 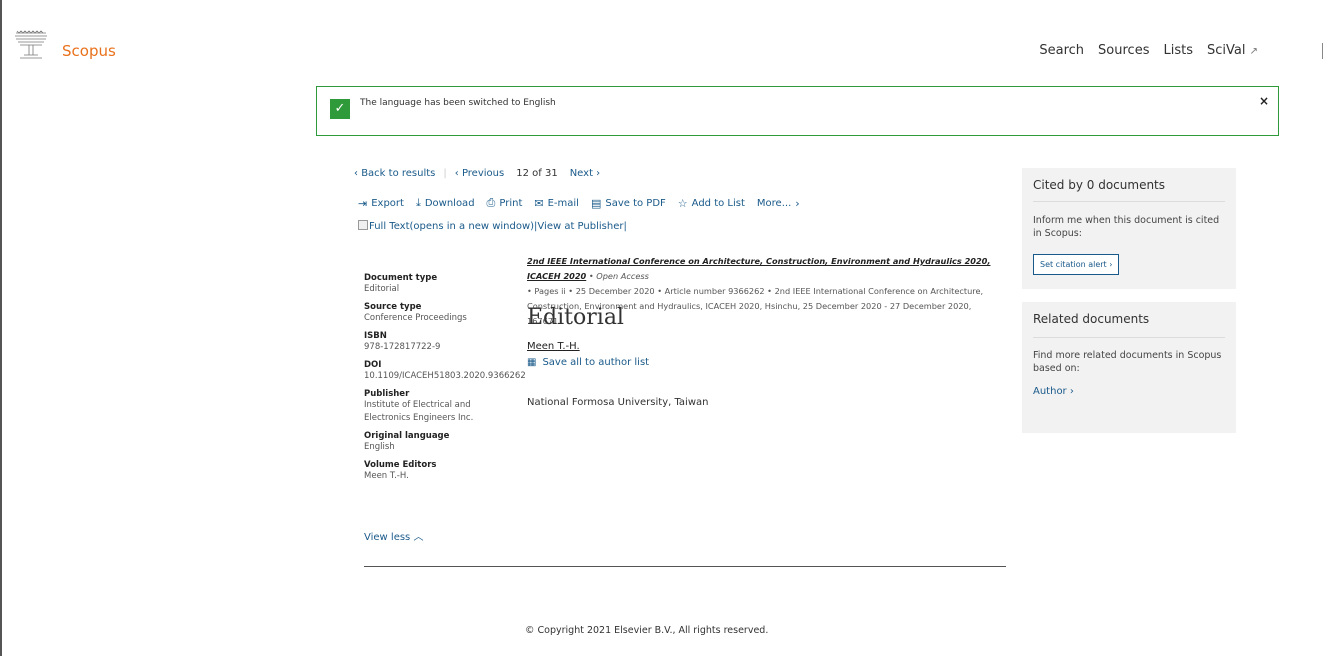 What do you see at coordinates (1091, 319) in the screenshot?
I see `related-documents-title: Related documents` at bounding box center [1091, 319].